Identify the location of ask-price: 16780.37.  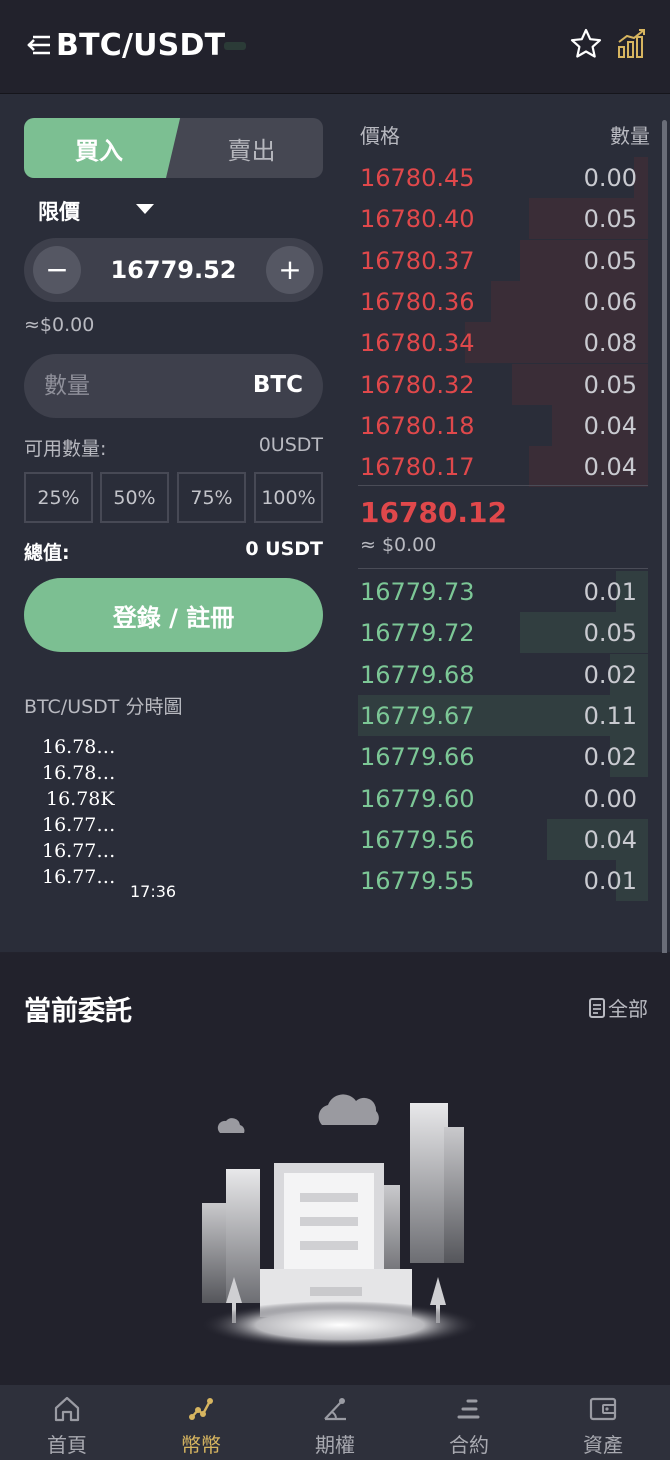
(417, 260).